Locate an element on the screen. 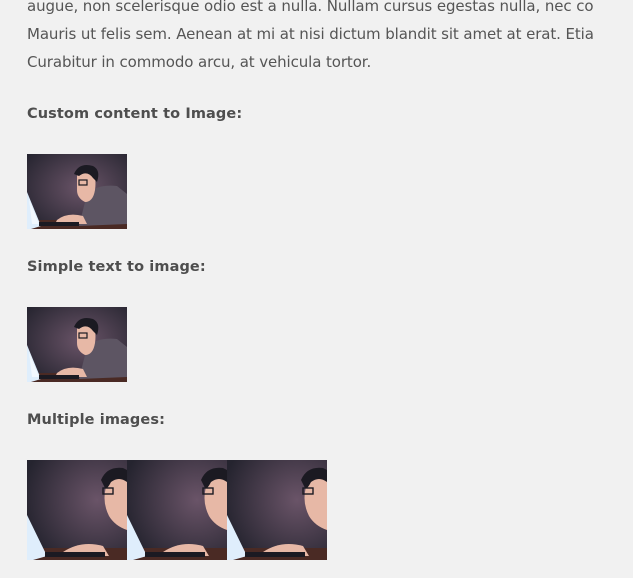  simple-text-heading: Simple text to image: is located at coordinates (116, 267).